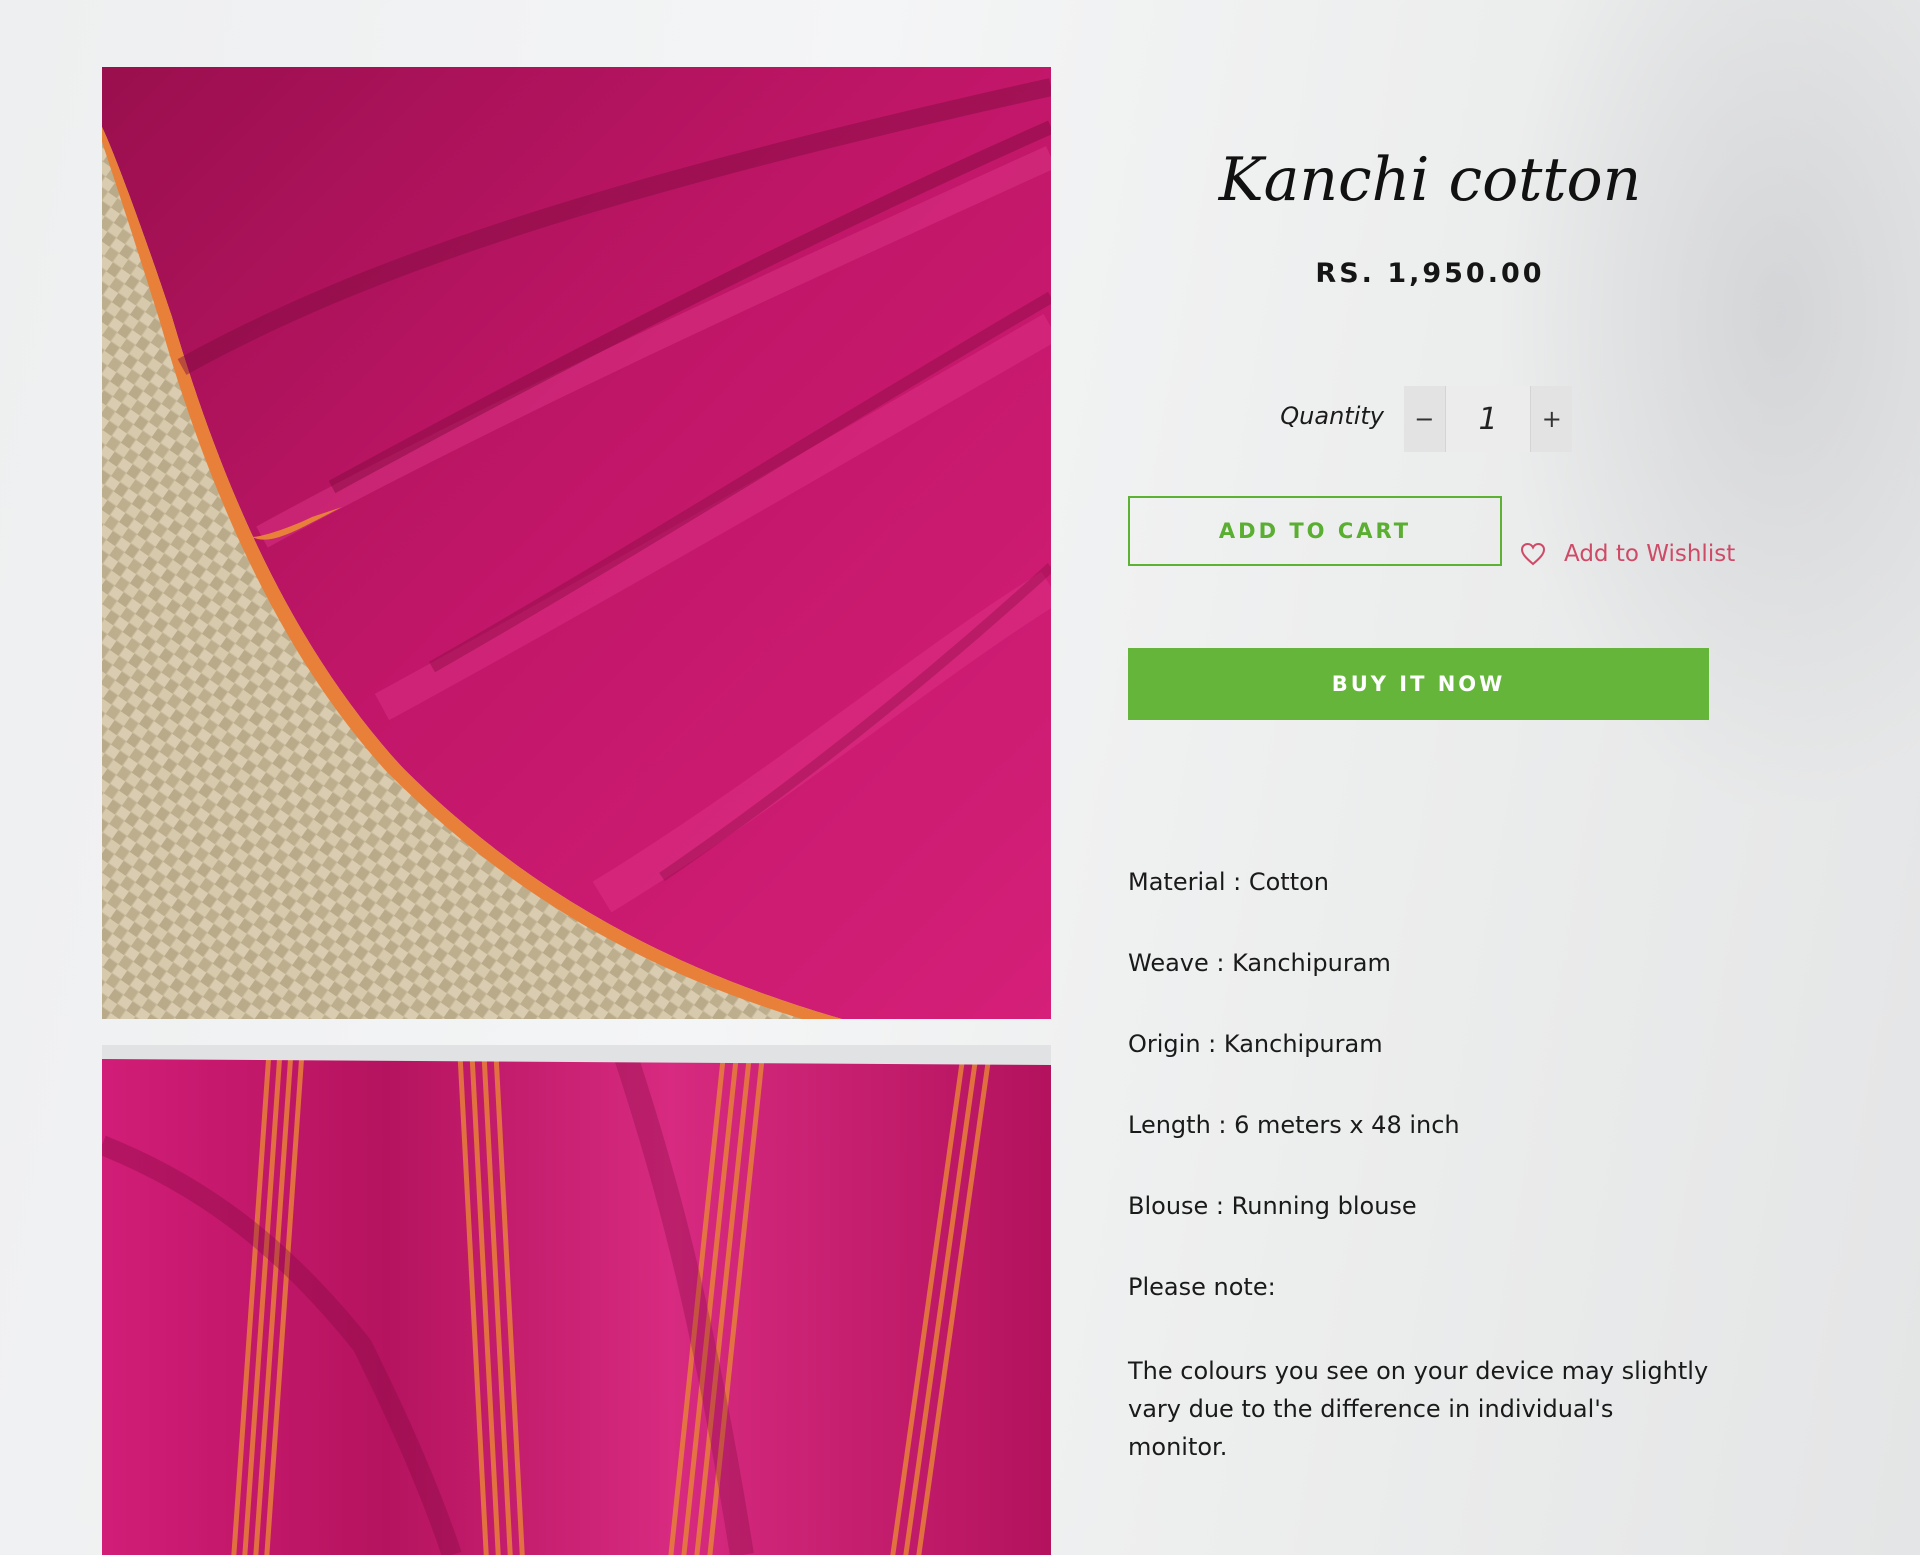 The image size is (1920, 1555). Describe the element at coordinates (1259, 963) in the screenshot. I see `detail-weave: Weave : Kanchipuram` at that location.